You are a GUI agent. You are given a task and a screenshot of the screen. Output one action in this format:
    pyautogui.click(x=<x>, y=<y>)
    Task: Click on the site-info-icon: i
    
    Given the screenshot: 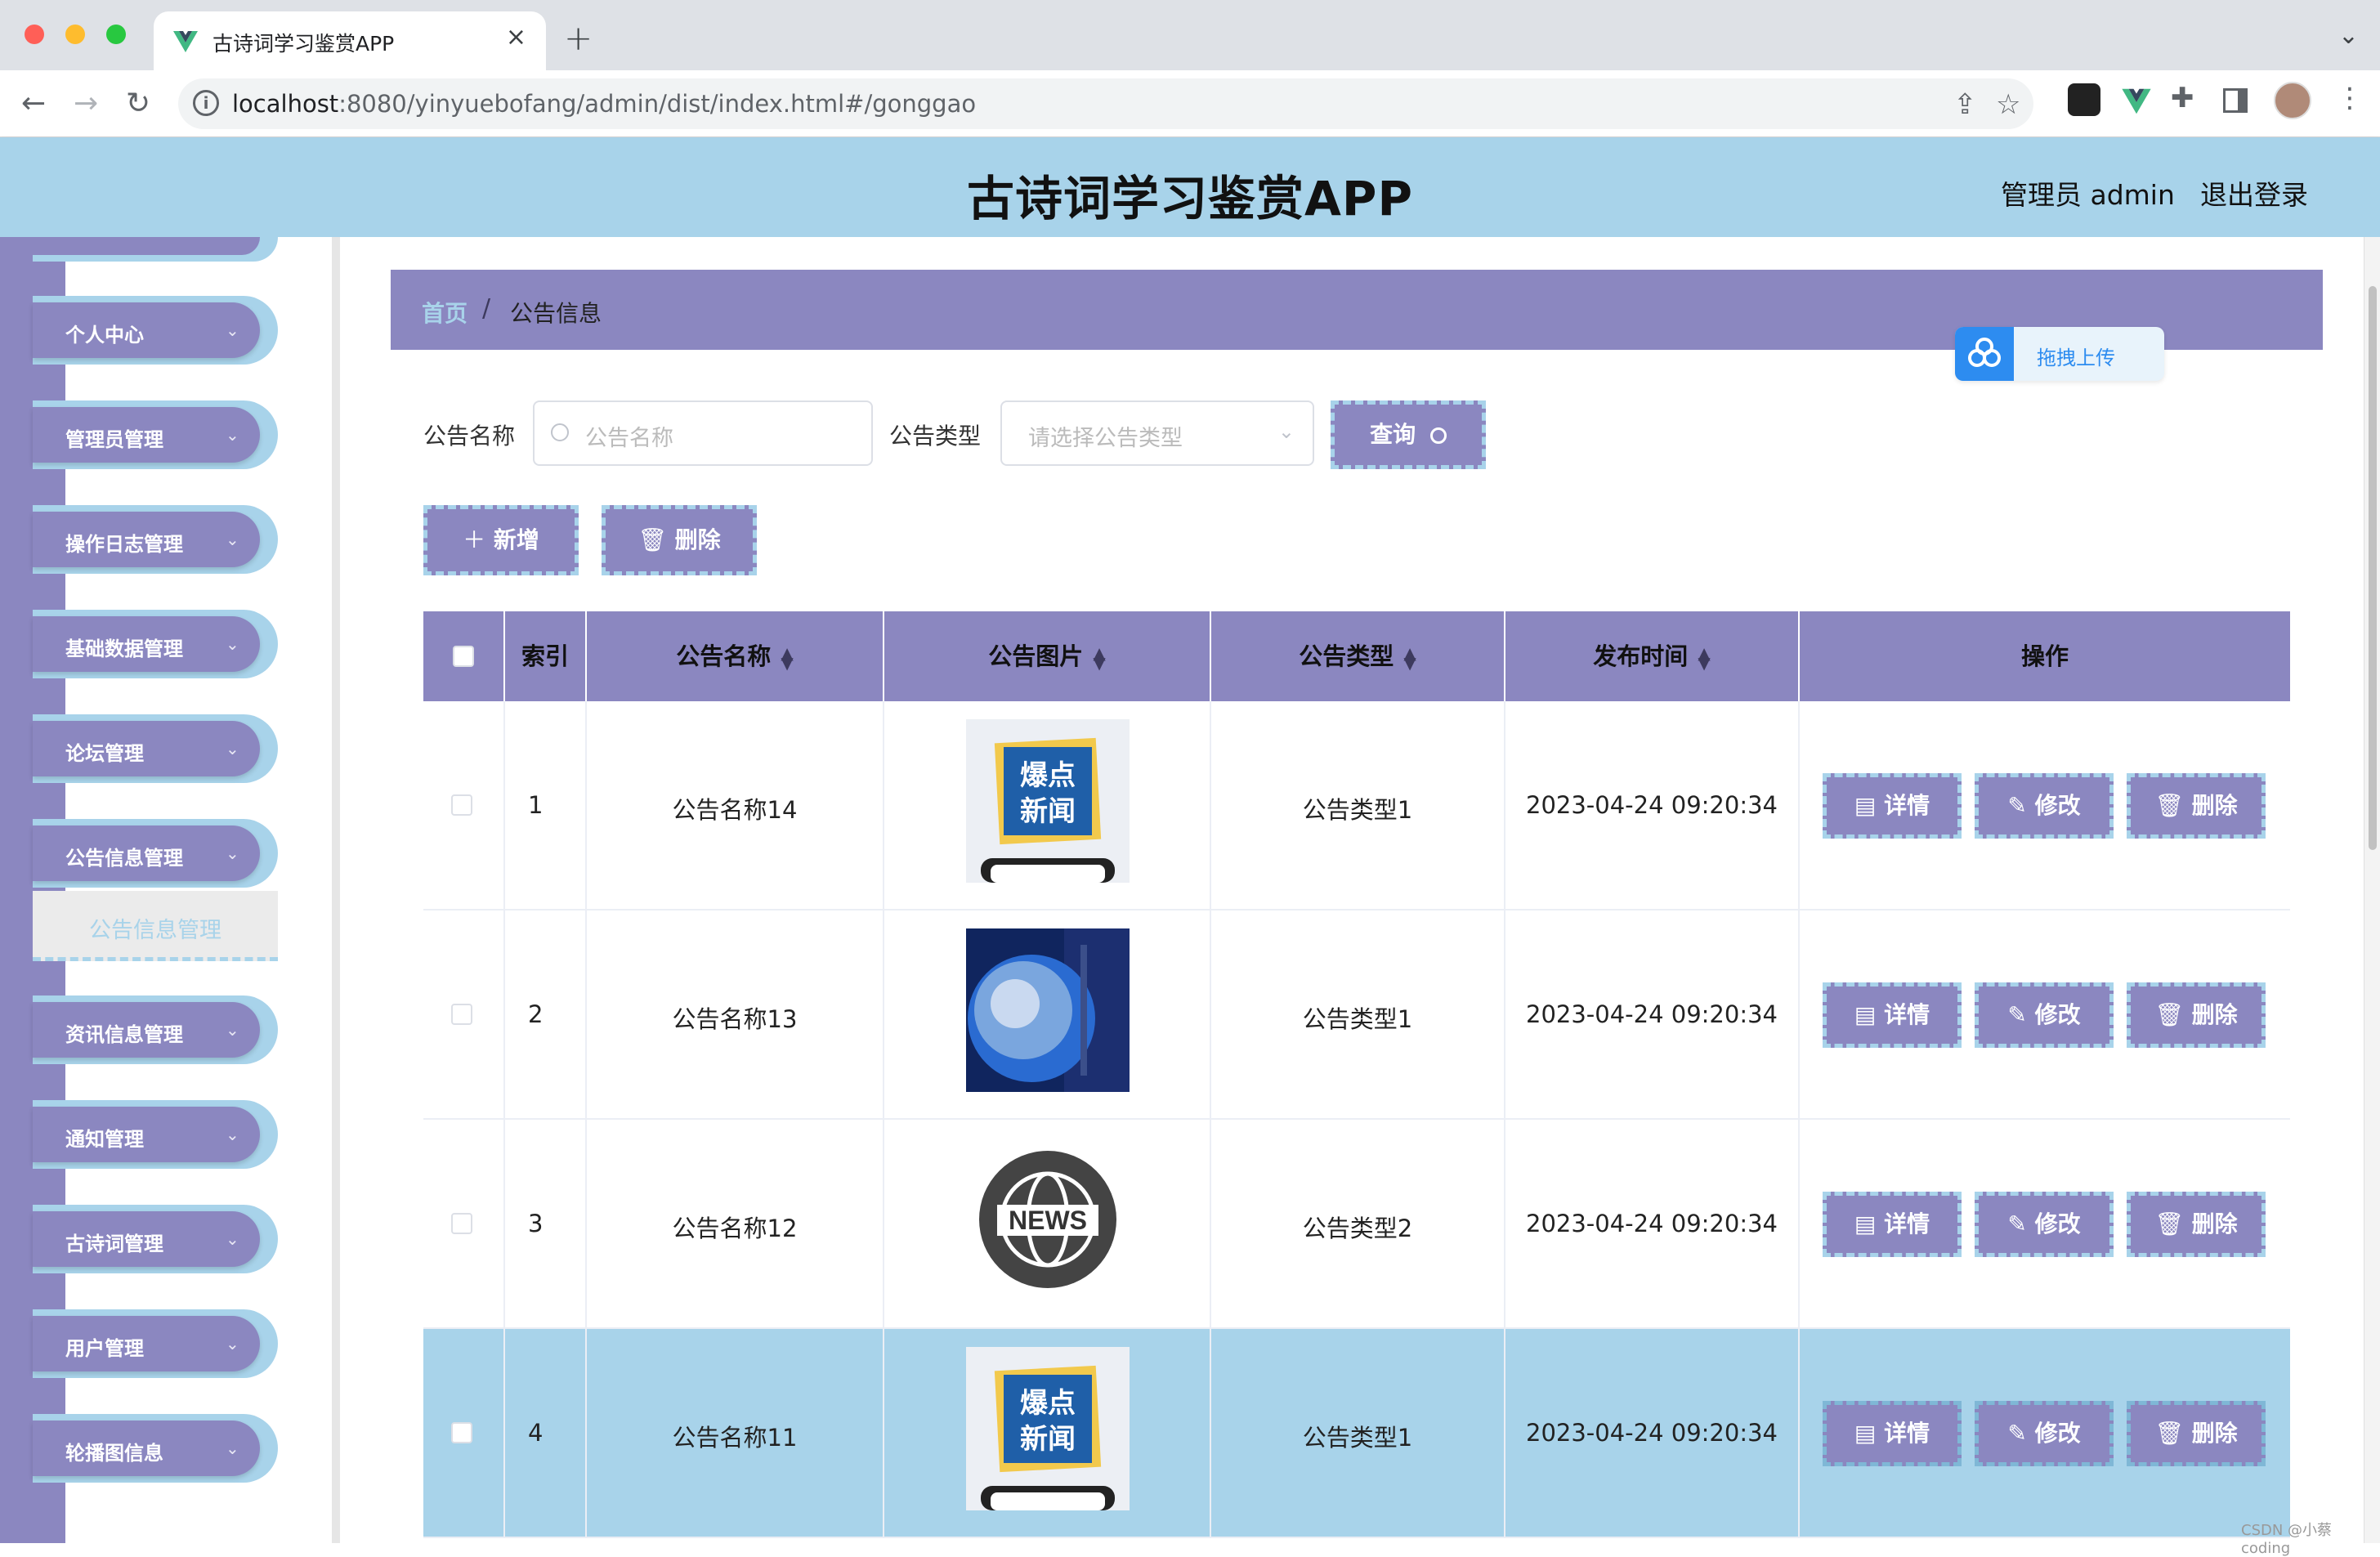 What is the action you would take?
    pyautogui.click(x=206, y=103)
    